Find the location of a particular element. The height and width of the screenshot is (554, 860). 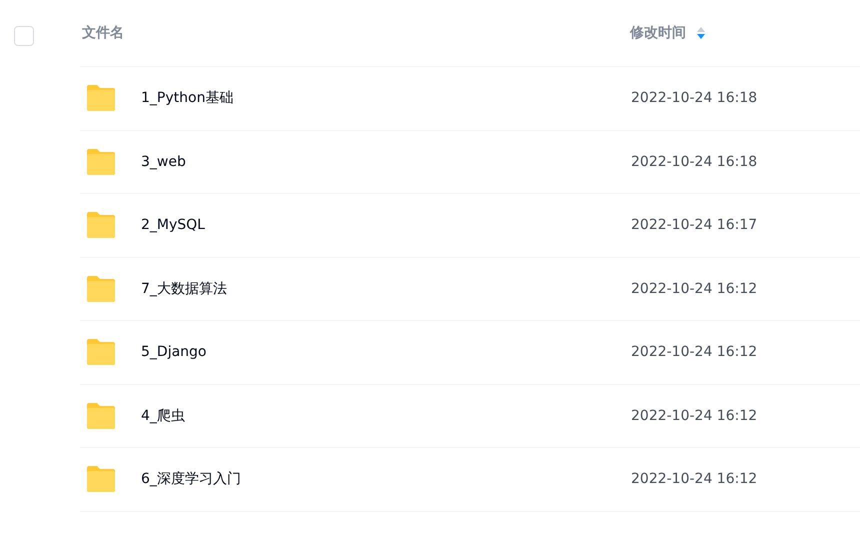

modified-time: 2022-10-24 16:17 is located at coordinates (694, 225).